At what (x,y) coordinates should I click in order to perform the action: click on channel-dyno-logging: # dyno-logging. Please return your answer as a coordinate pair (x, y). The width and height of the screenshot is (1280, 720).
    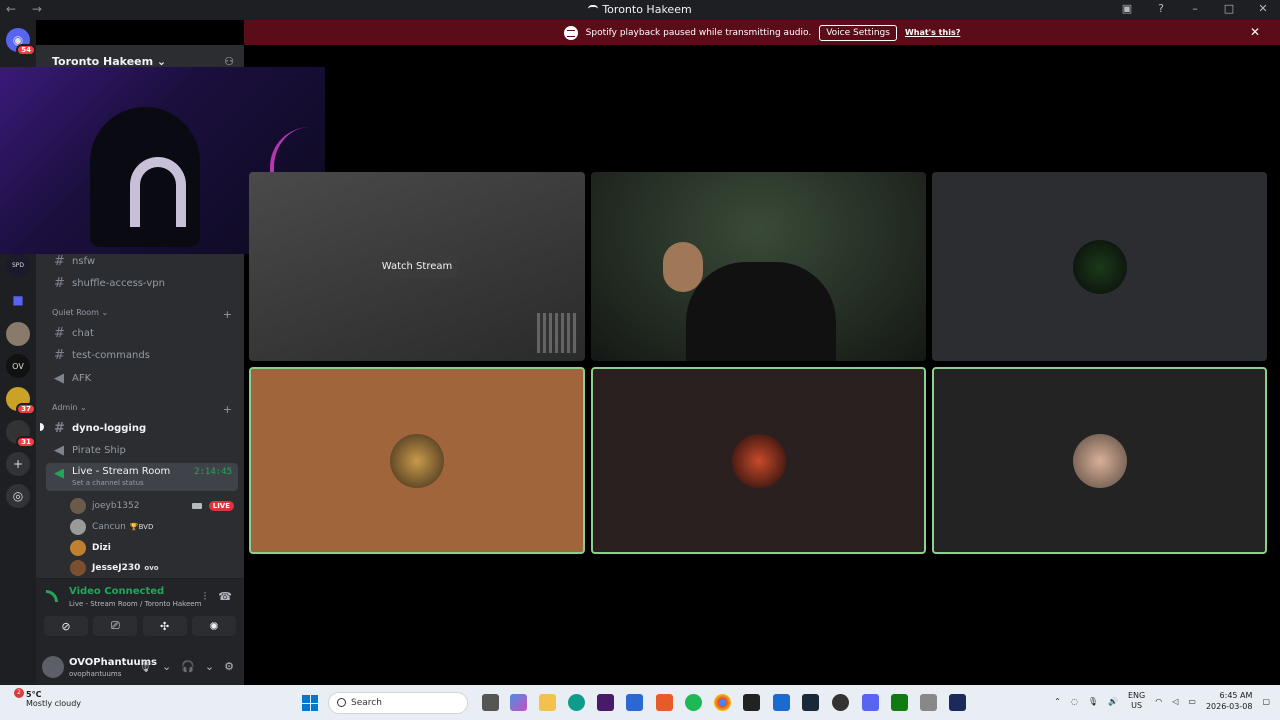
    Looking at the image, I should click on (142, 428).